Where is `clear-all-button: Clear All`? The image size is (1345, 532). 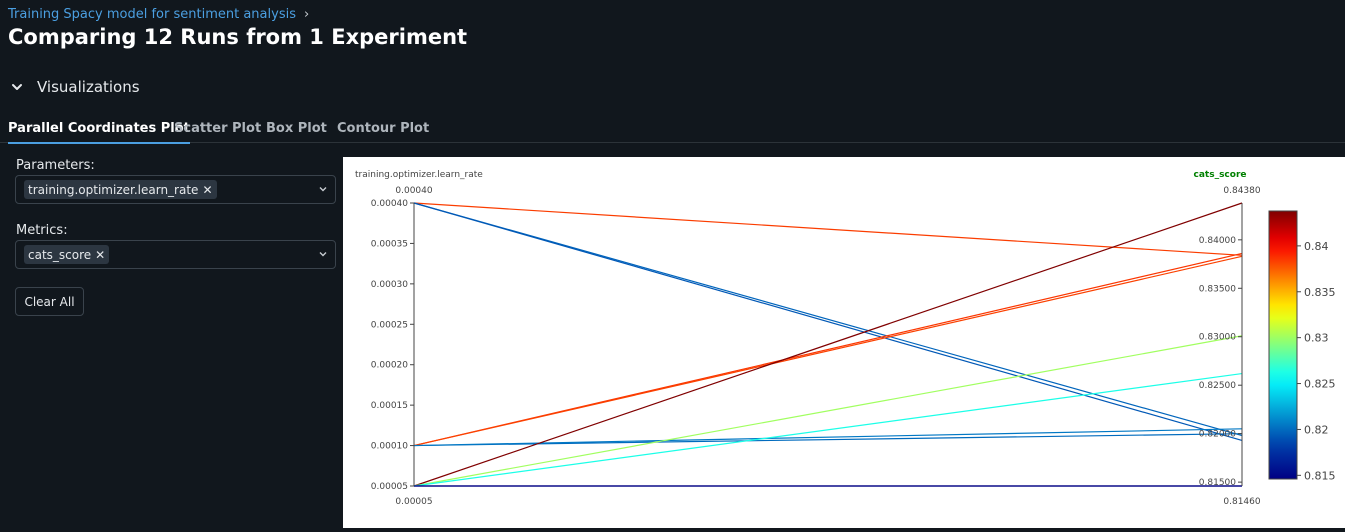 clear-all-button: Clear All is located at coordinates (49, 301).